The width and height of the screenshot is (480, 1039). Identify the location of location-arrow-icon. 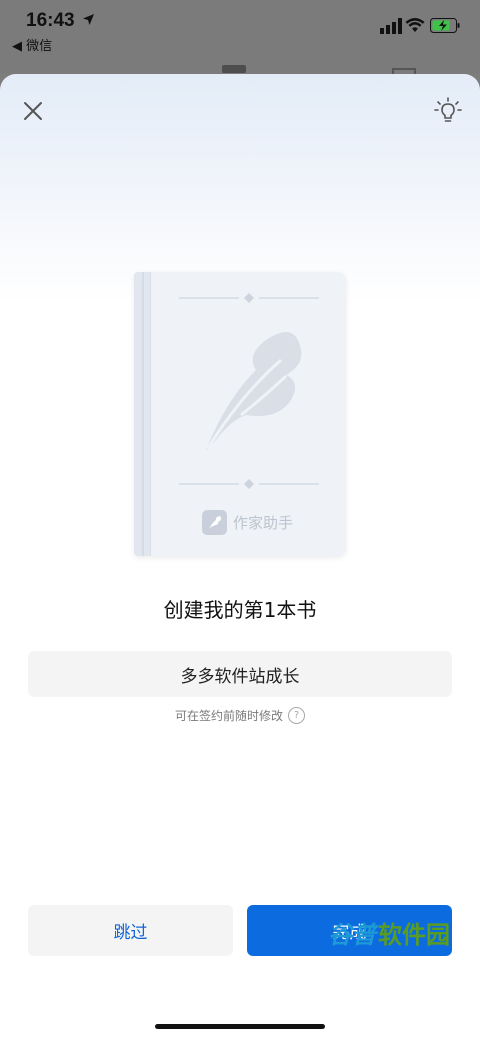
(88, 19).